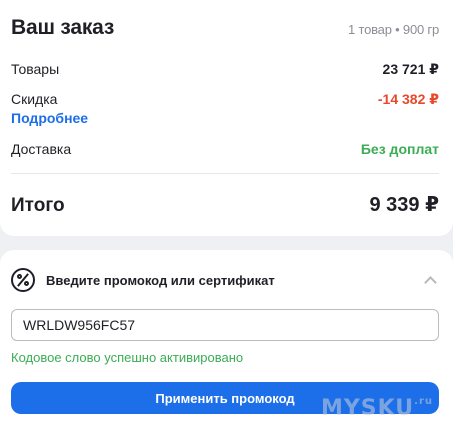 The width and height of the screenshot is (453, 430). I want to click on divider, so click(225, 173).